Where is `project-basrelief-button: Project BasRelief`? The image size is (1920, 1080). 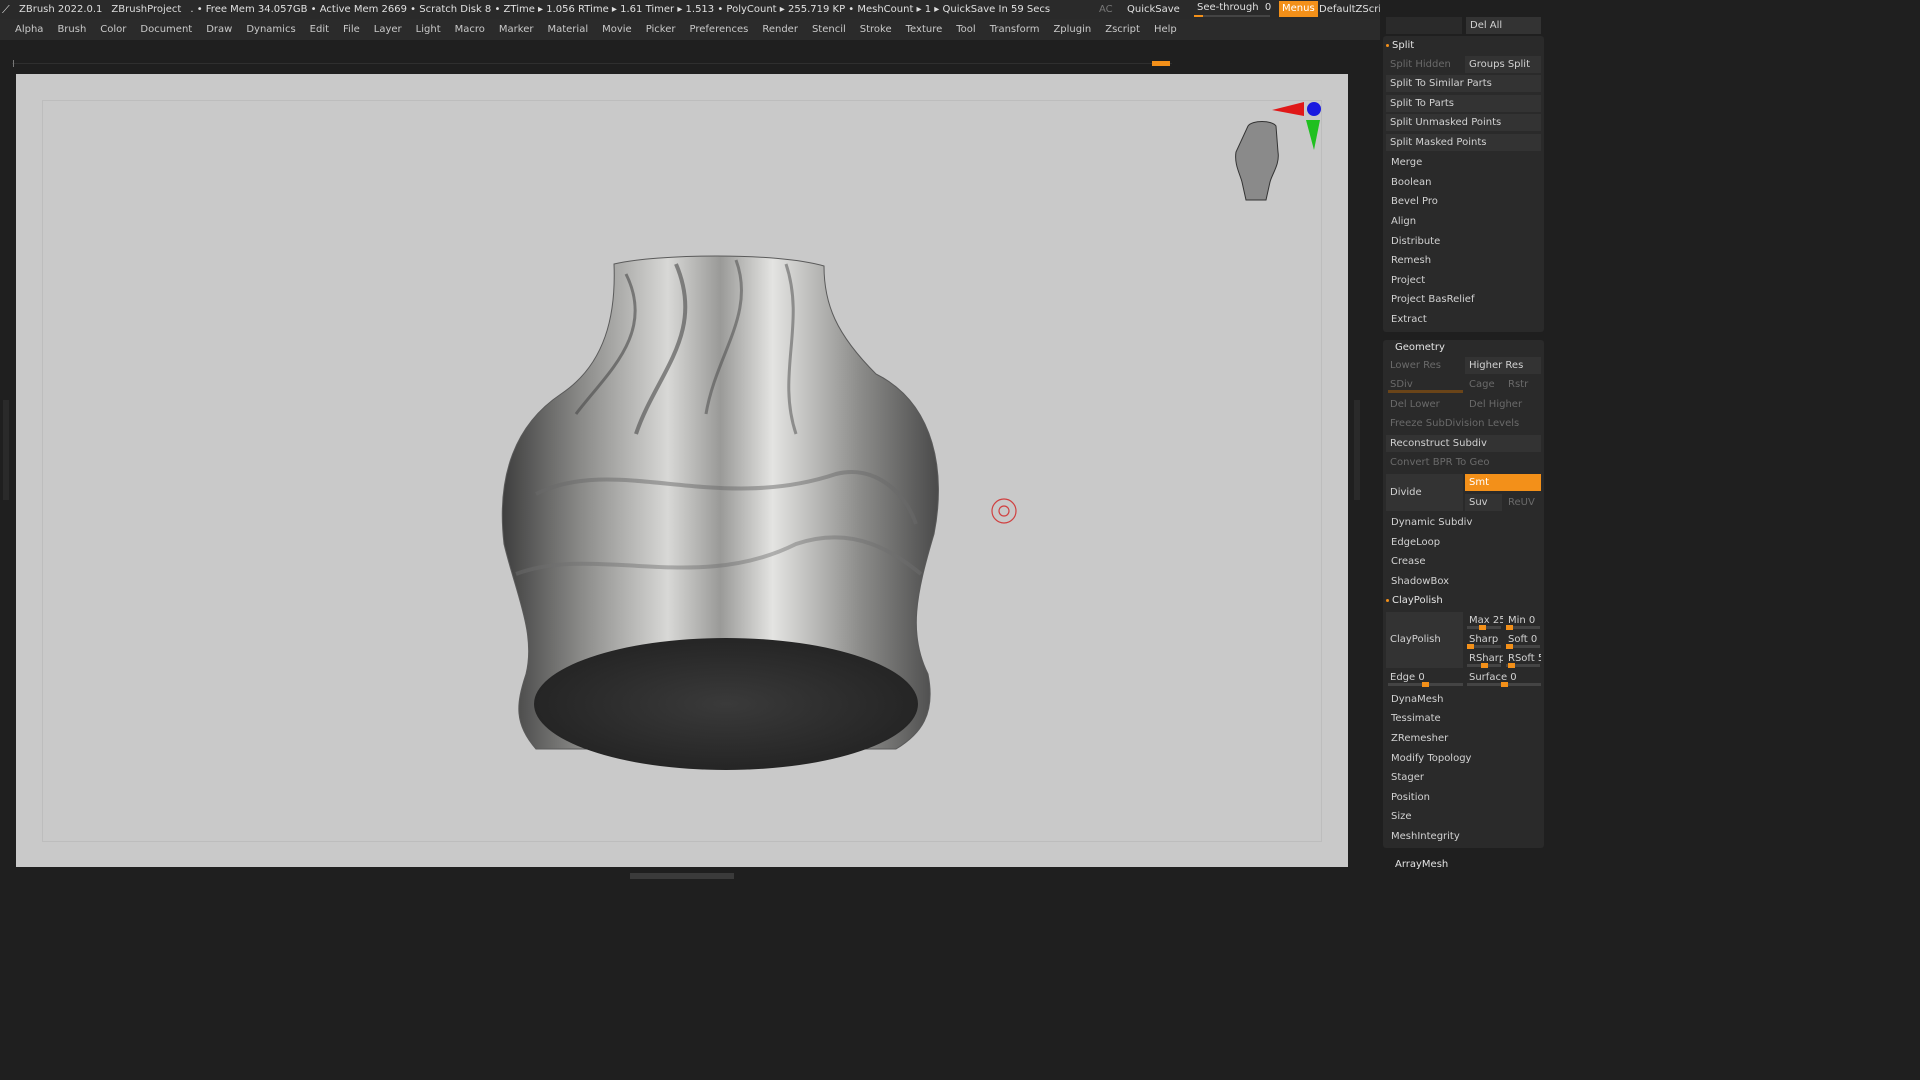
project-basrelief-button: Project BasRelief is located at coordinates (1462, 299).